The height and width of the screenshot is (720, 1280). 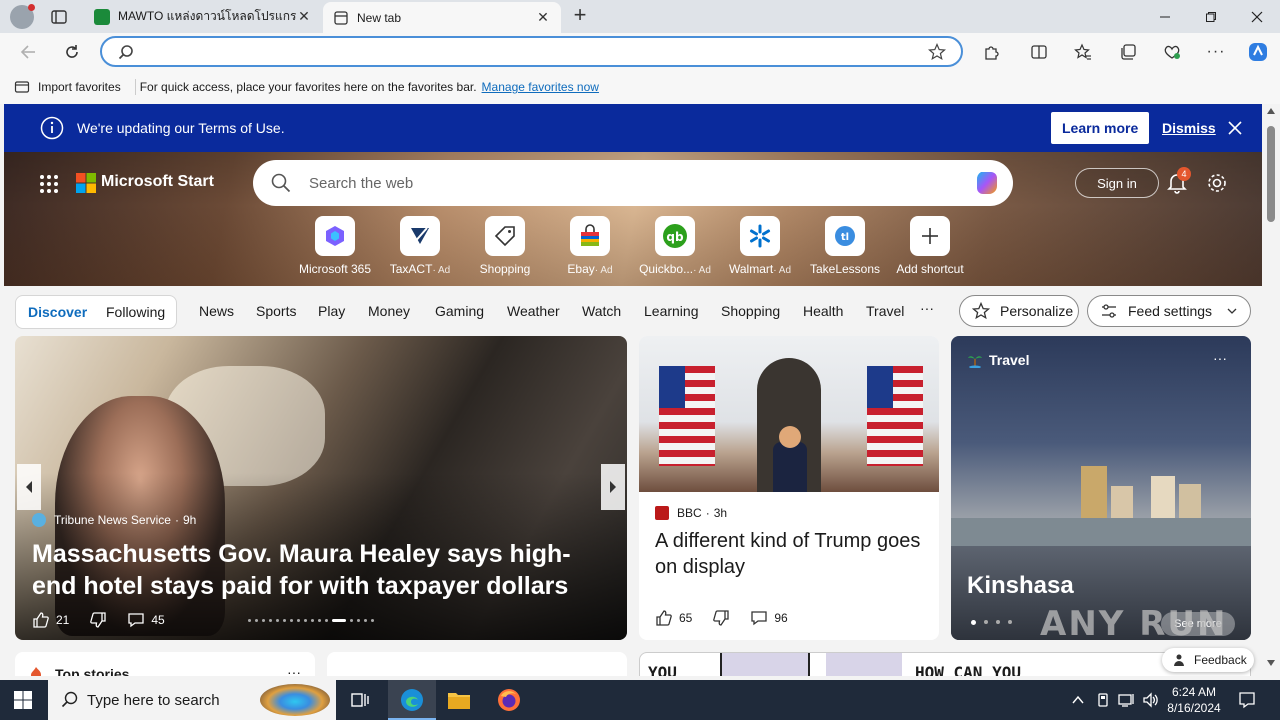 I want to click on favorites-icon, so click(x=1083, y=52).